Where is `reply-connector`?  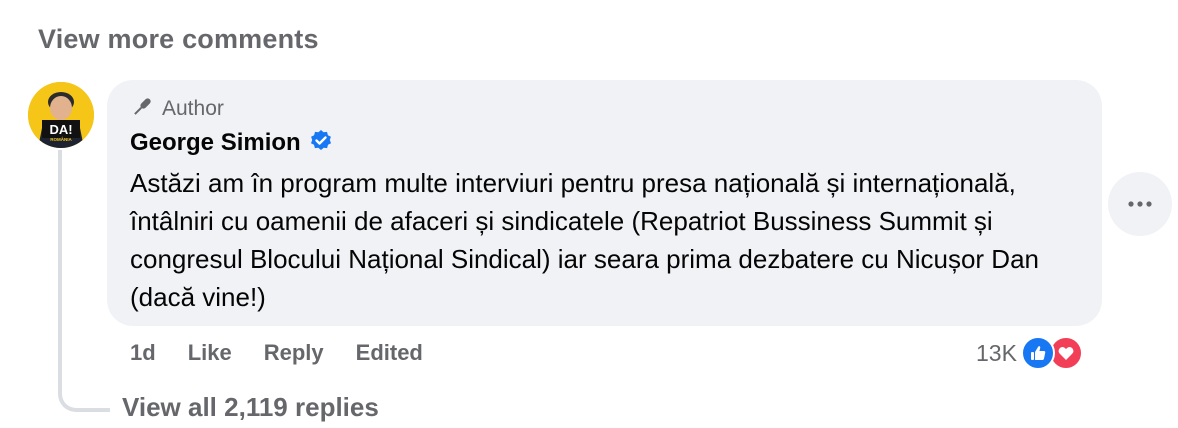 reply-connector is located at coordinates (93, 410).